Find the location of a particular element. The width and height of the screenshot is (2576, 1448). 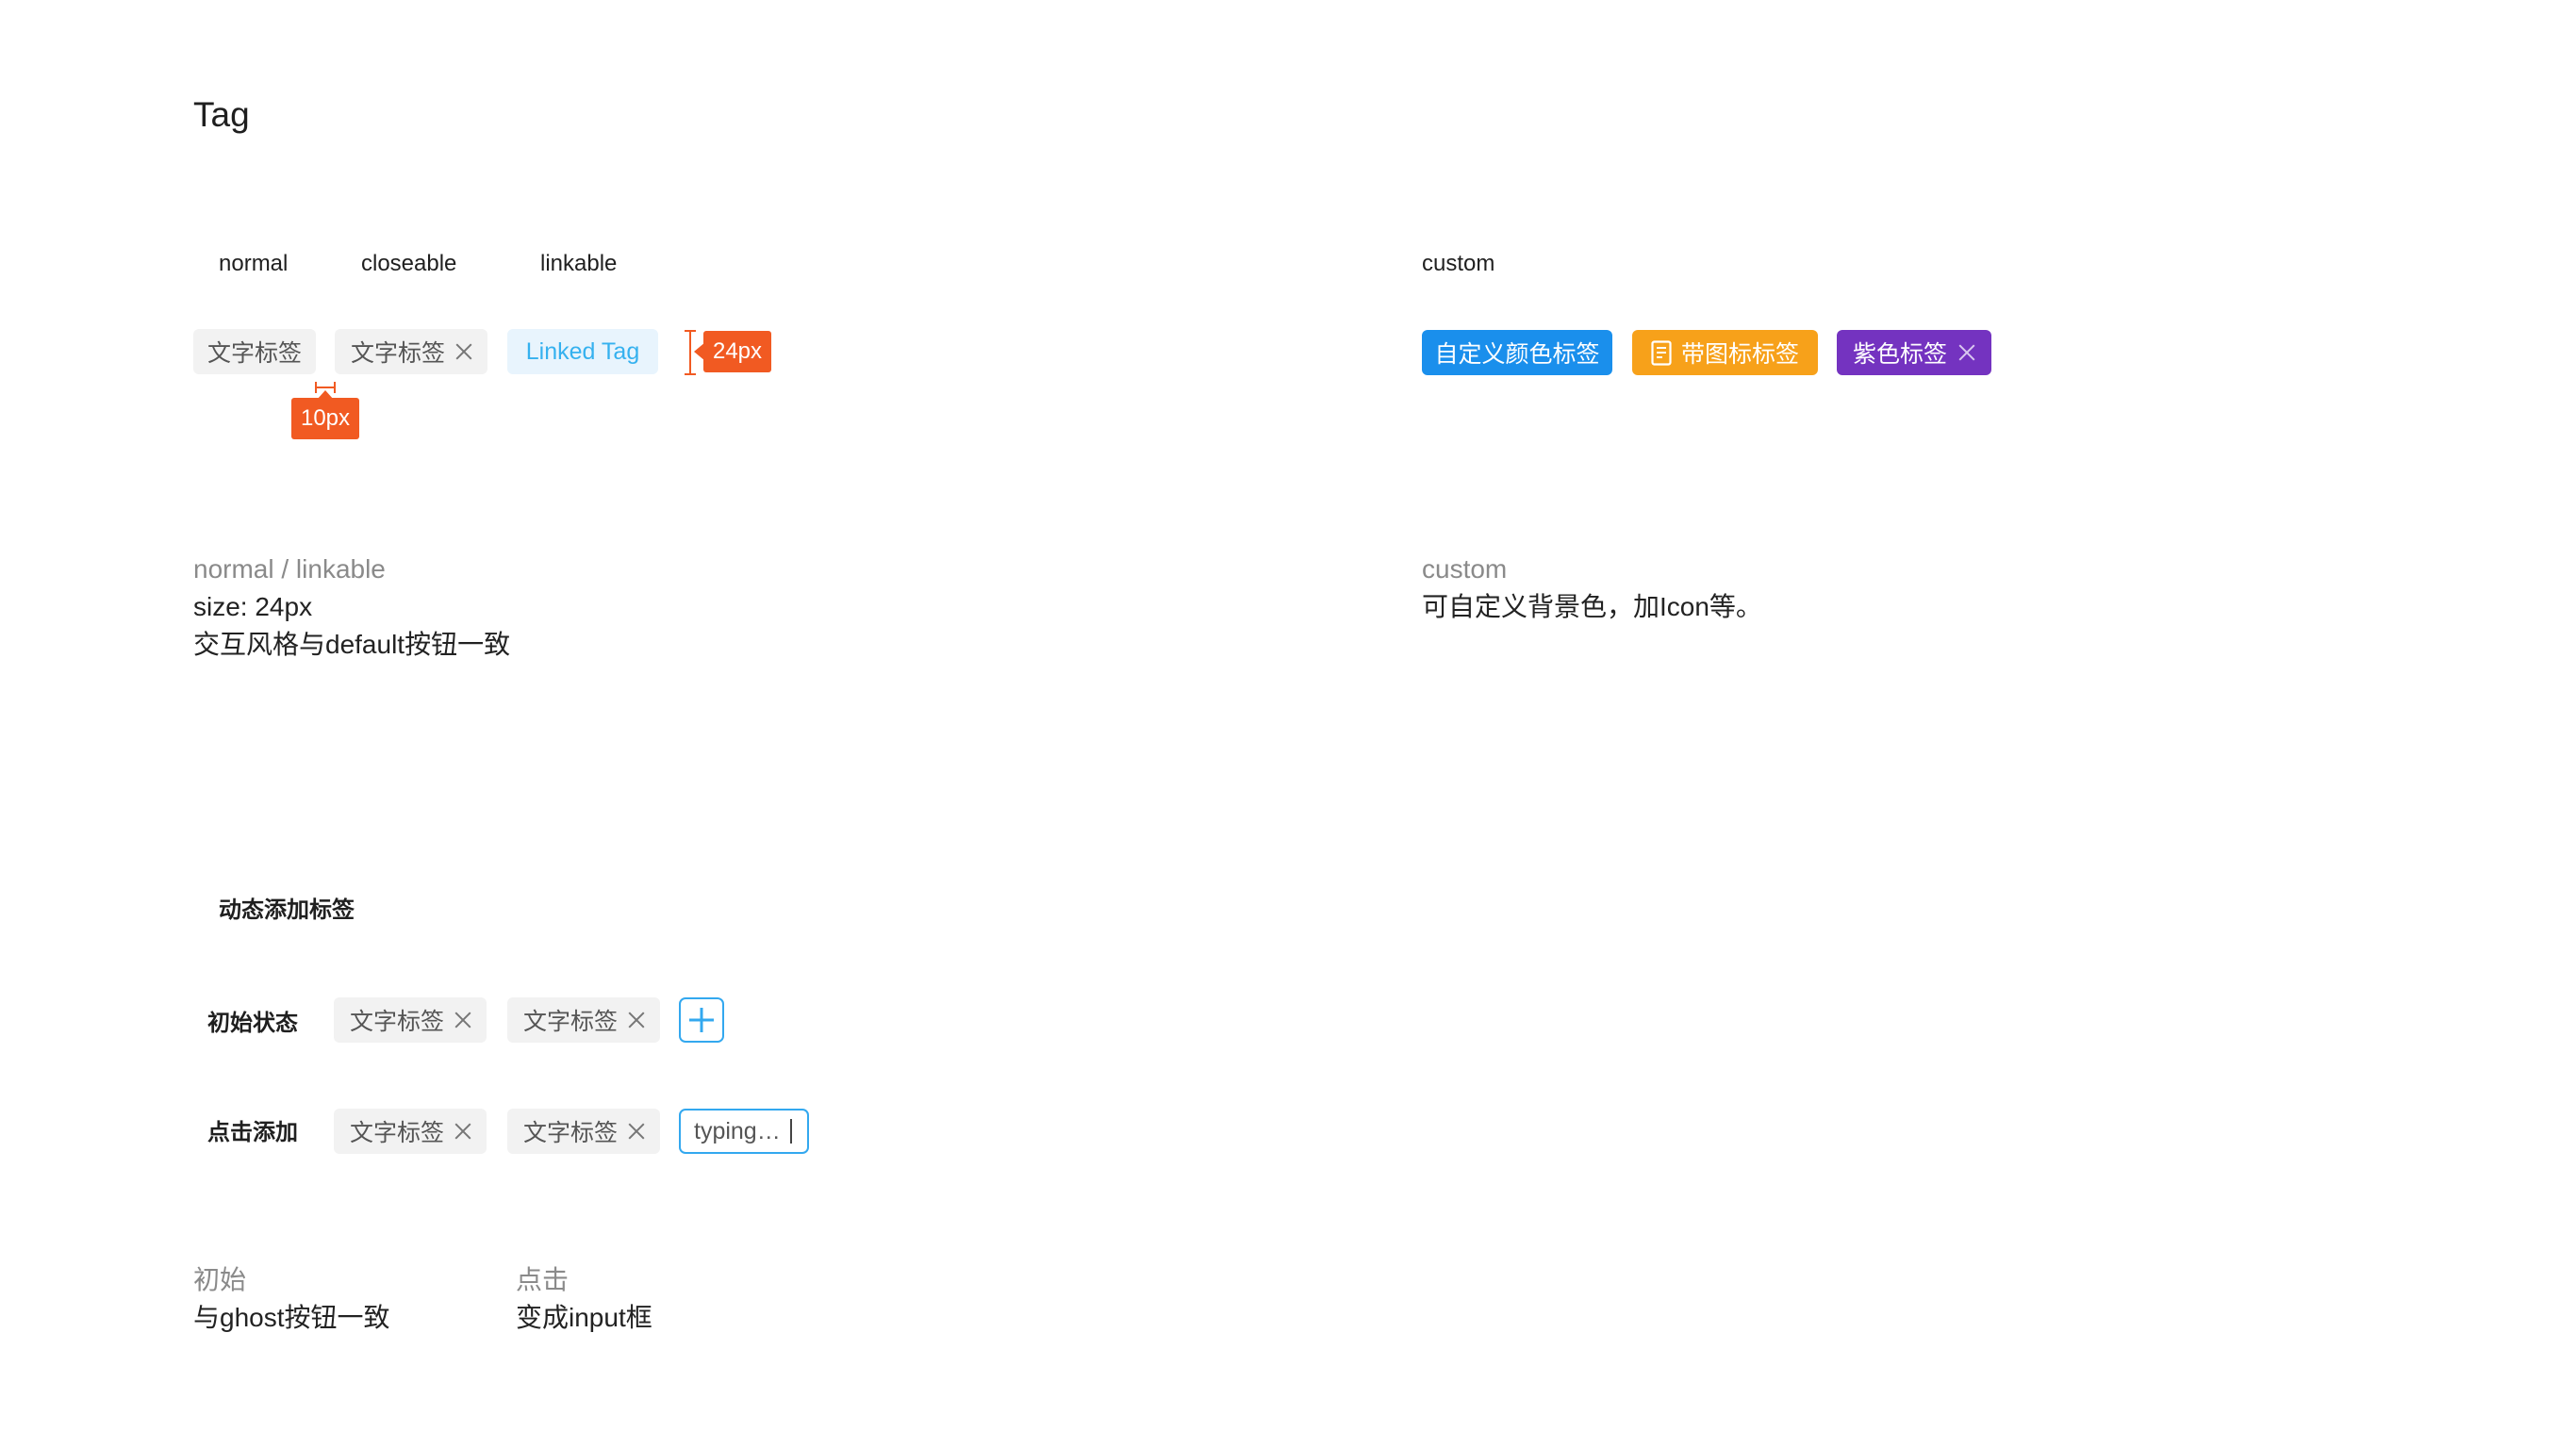

desc-line: size: 24px is located at coordinates (253, 606).